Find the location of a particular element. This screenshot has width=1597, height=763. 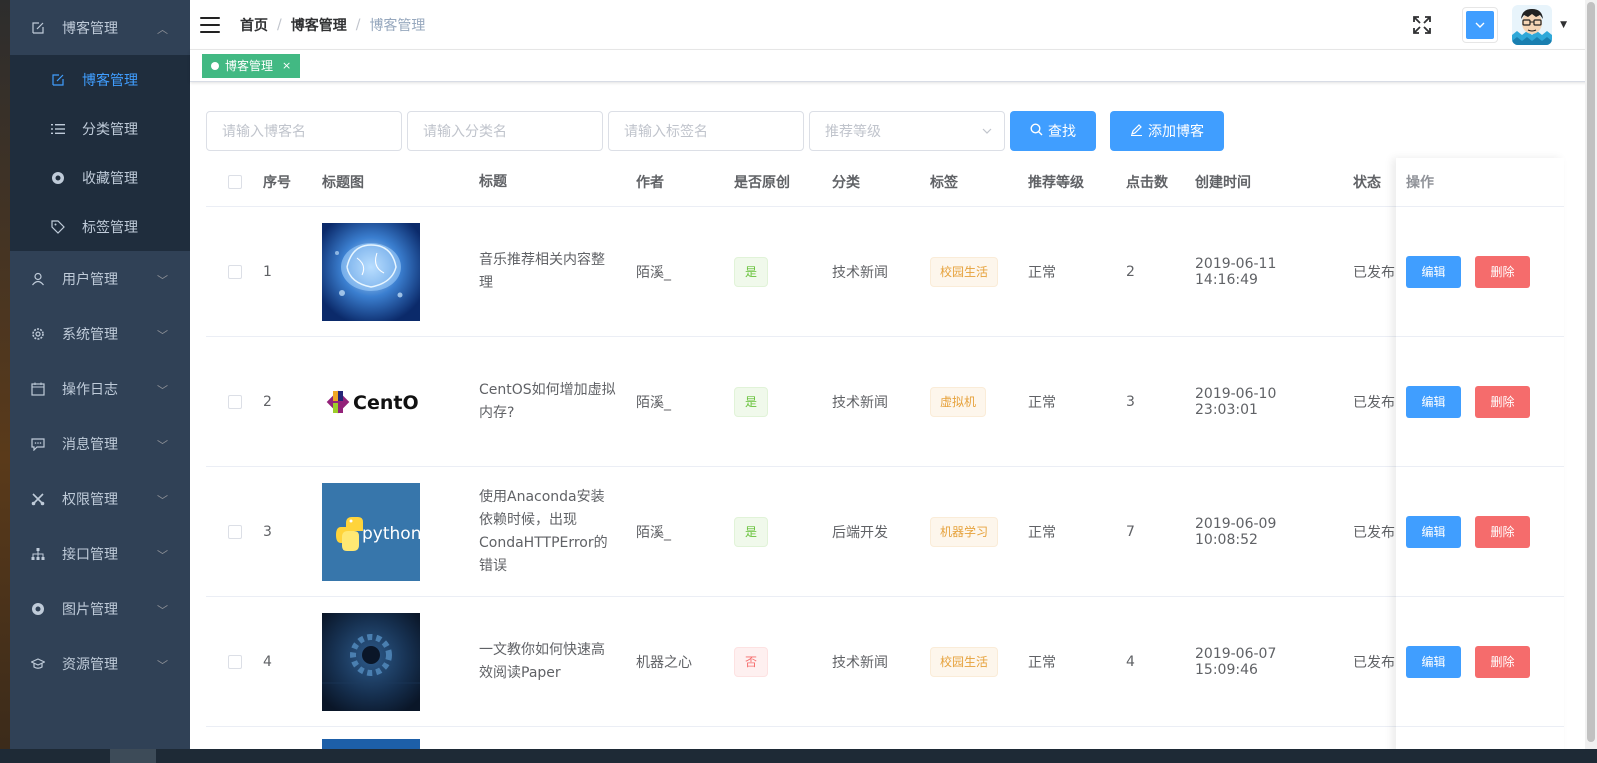

sidebar-item-label: 系统管理 is located at coordinates (90, 334).